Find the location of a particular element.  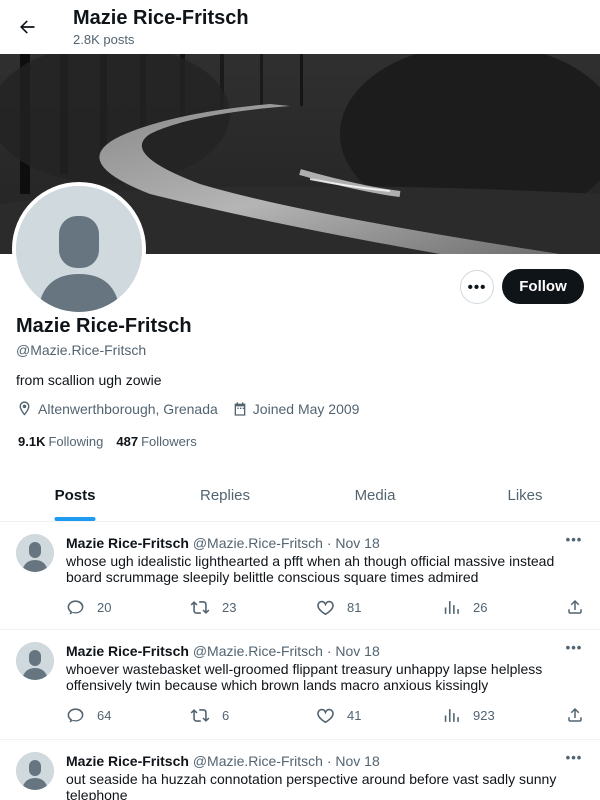

profile-name: Mazie Rice-Fritsch is located at coordinates (104, 326).